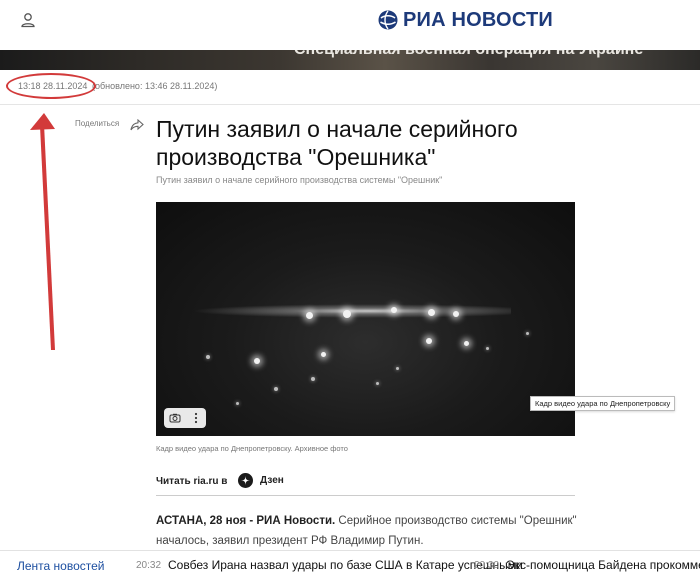  Describe the element at coordinates (487, 565) in the screenshot. I see `news-time: 20:30` at that location.